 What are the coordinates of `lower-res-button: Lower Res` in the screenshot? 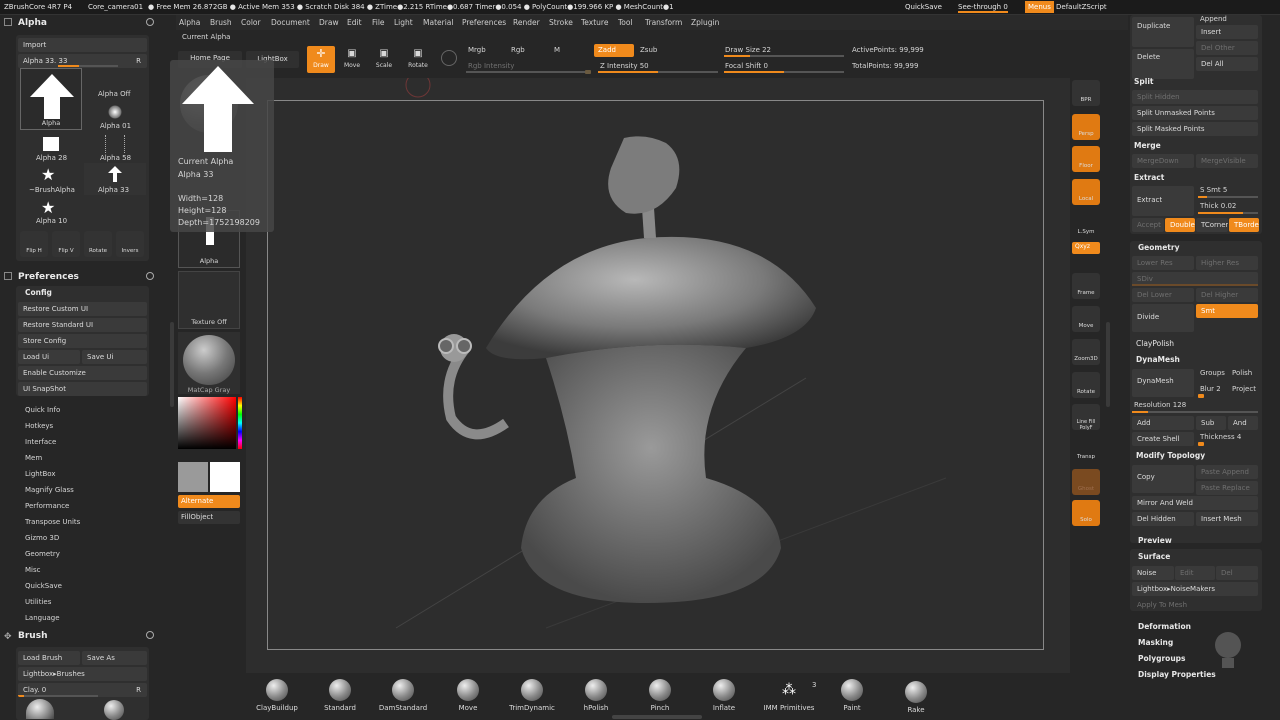 It's located at (1163, 263).